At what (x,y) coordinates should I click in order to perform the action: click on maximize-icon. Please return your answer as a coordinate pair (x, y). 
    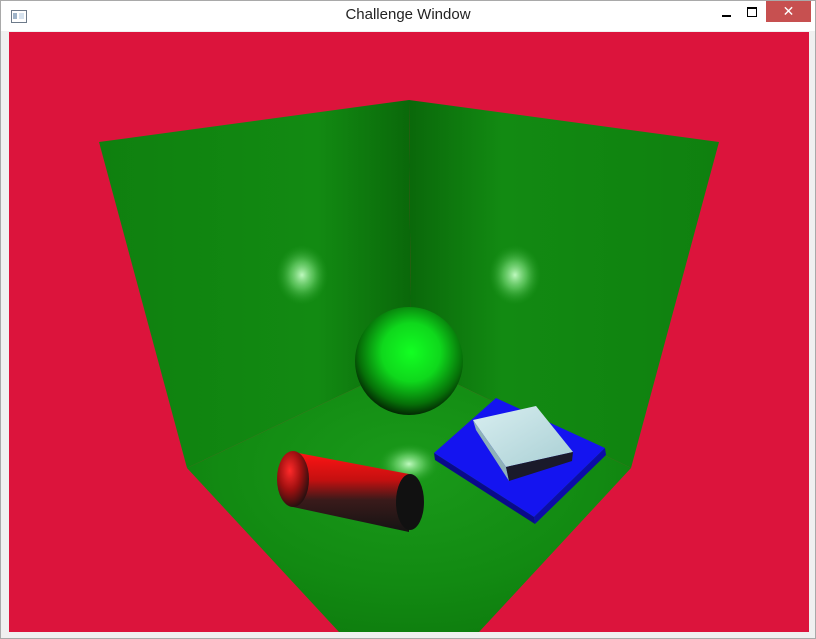
    Looking at the image, I should click on (752, 11).